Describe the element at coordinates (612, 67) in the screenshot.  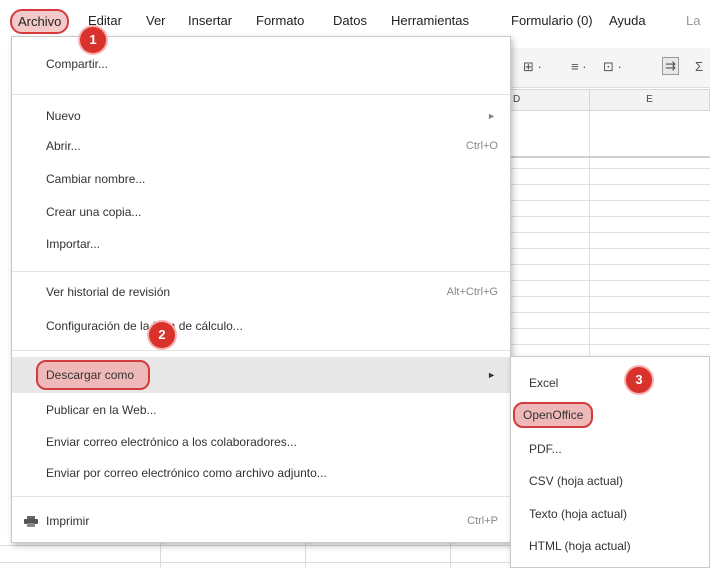
I see `merge-button: ⊡ ·` at that location.